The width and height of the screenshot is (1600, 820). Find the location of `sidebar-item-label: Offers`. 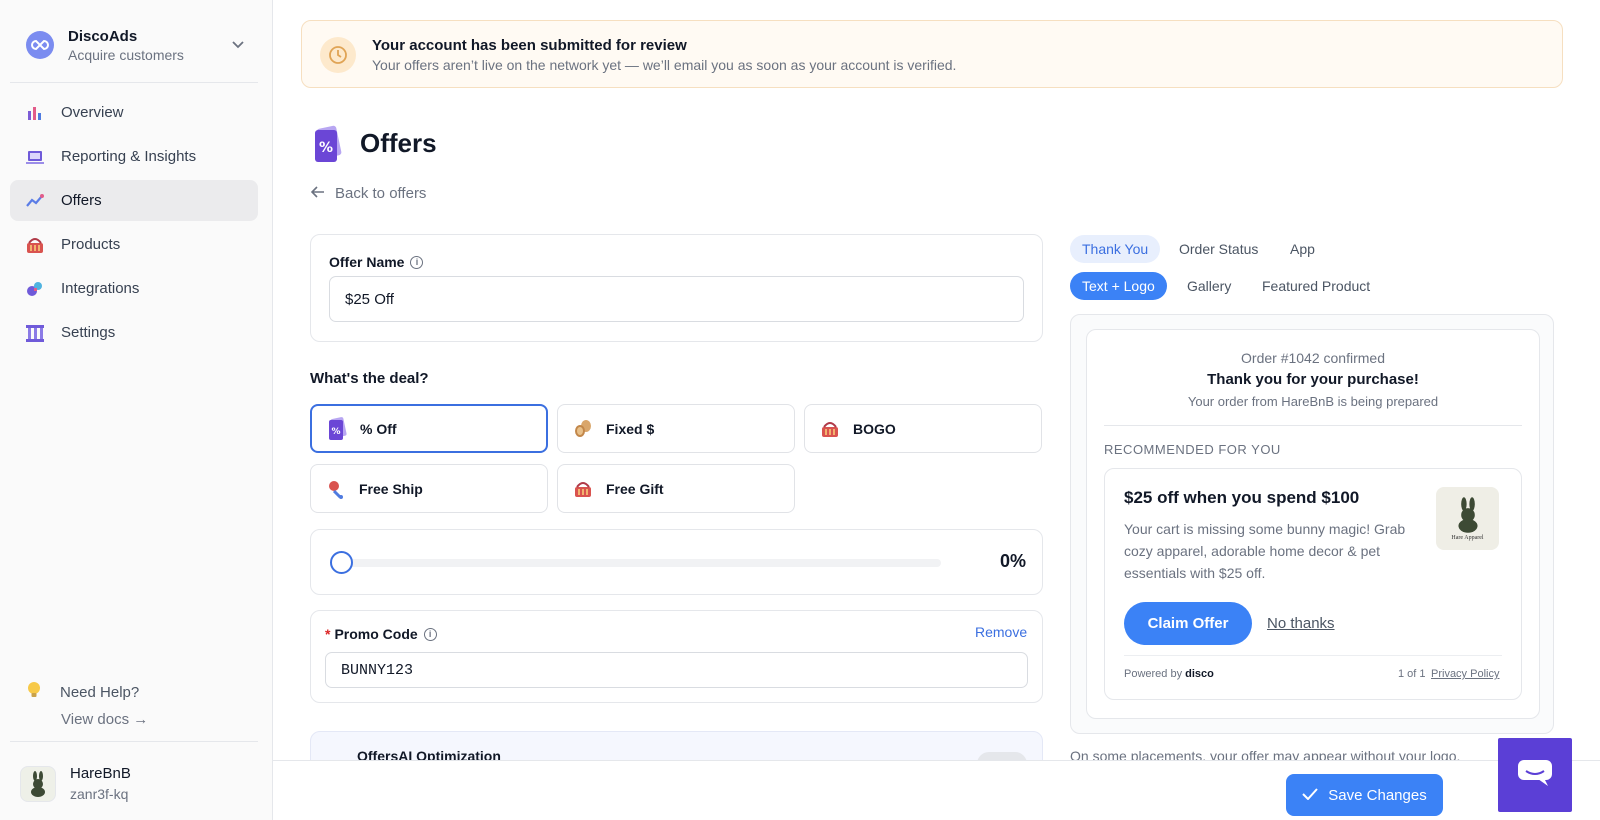

sidebar-item-label: Offers is located at coordinates (81, 200).